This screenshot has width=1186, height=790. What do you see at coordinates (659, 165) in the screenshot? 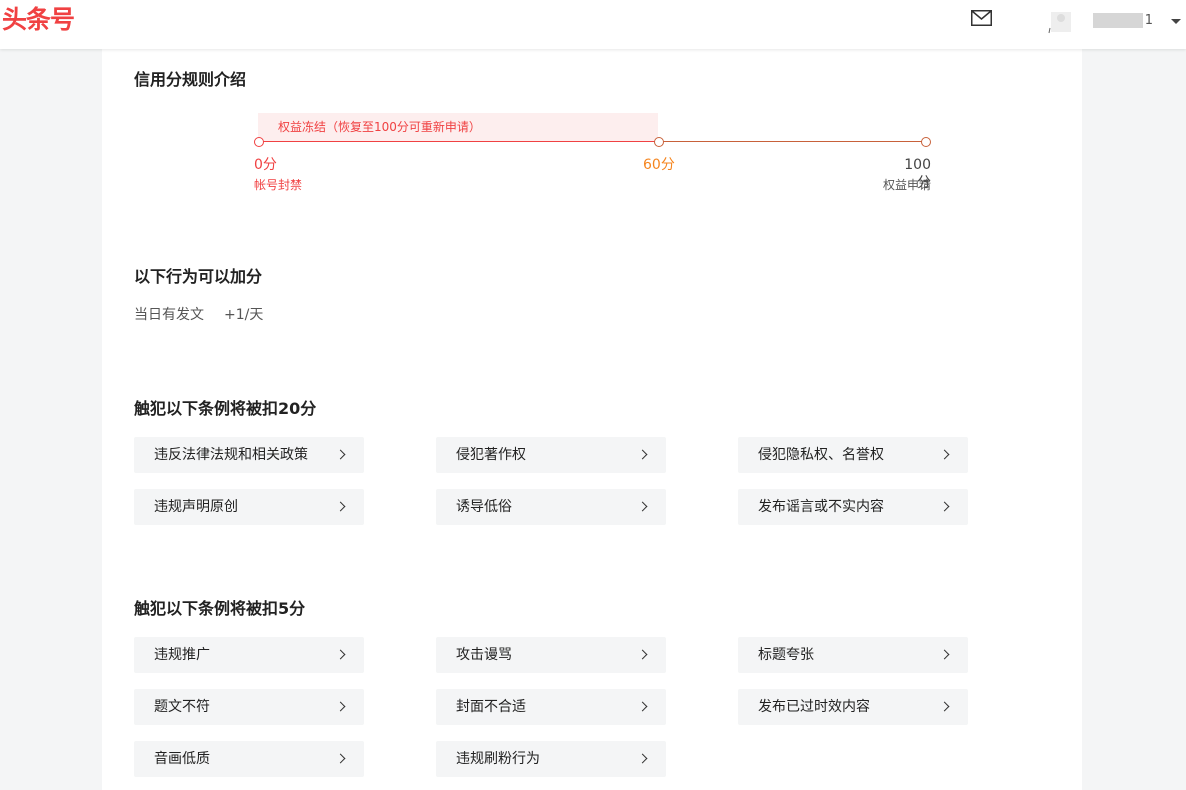
I see `score-60: 60分` at bounding box center [659, 165].